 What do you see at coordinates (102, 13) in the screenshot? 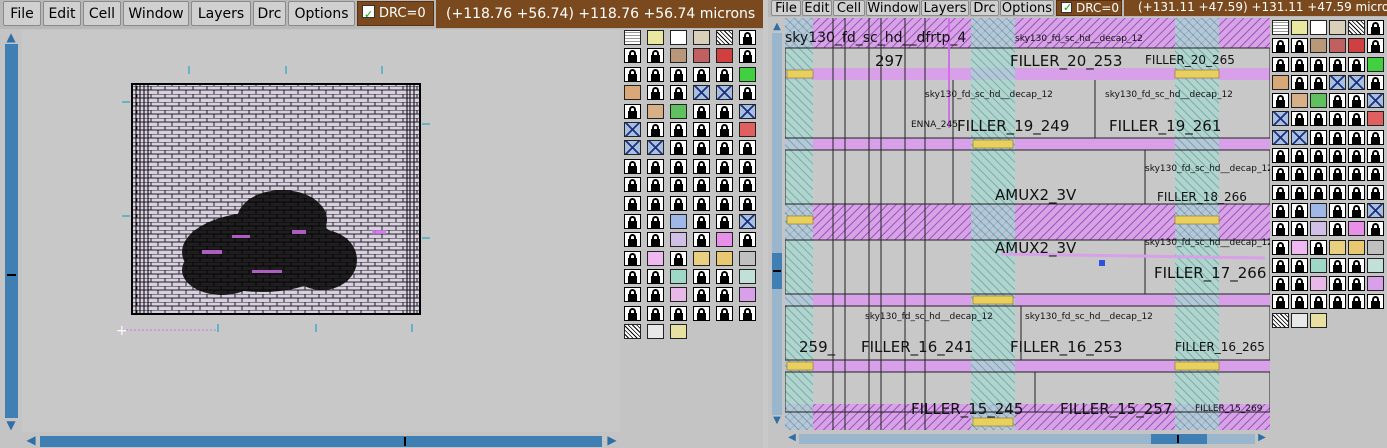
I see `menu-cell: Cell` at bounding box center [102, 13].